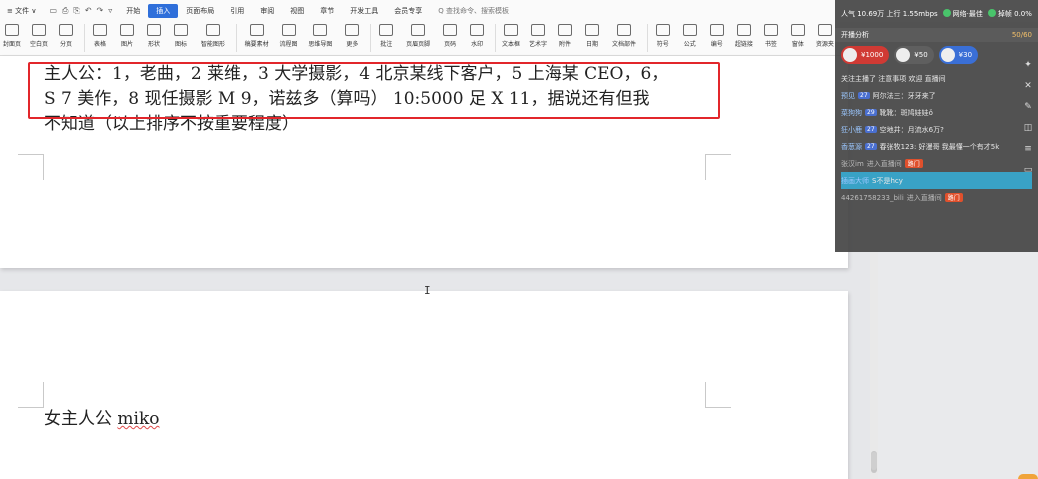  I want to click on comment-icon, so click(386, 30).